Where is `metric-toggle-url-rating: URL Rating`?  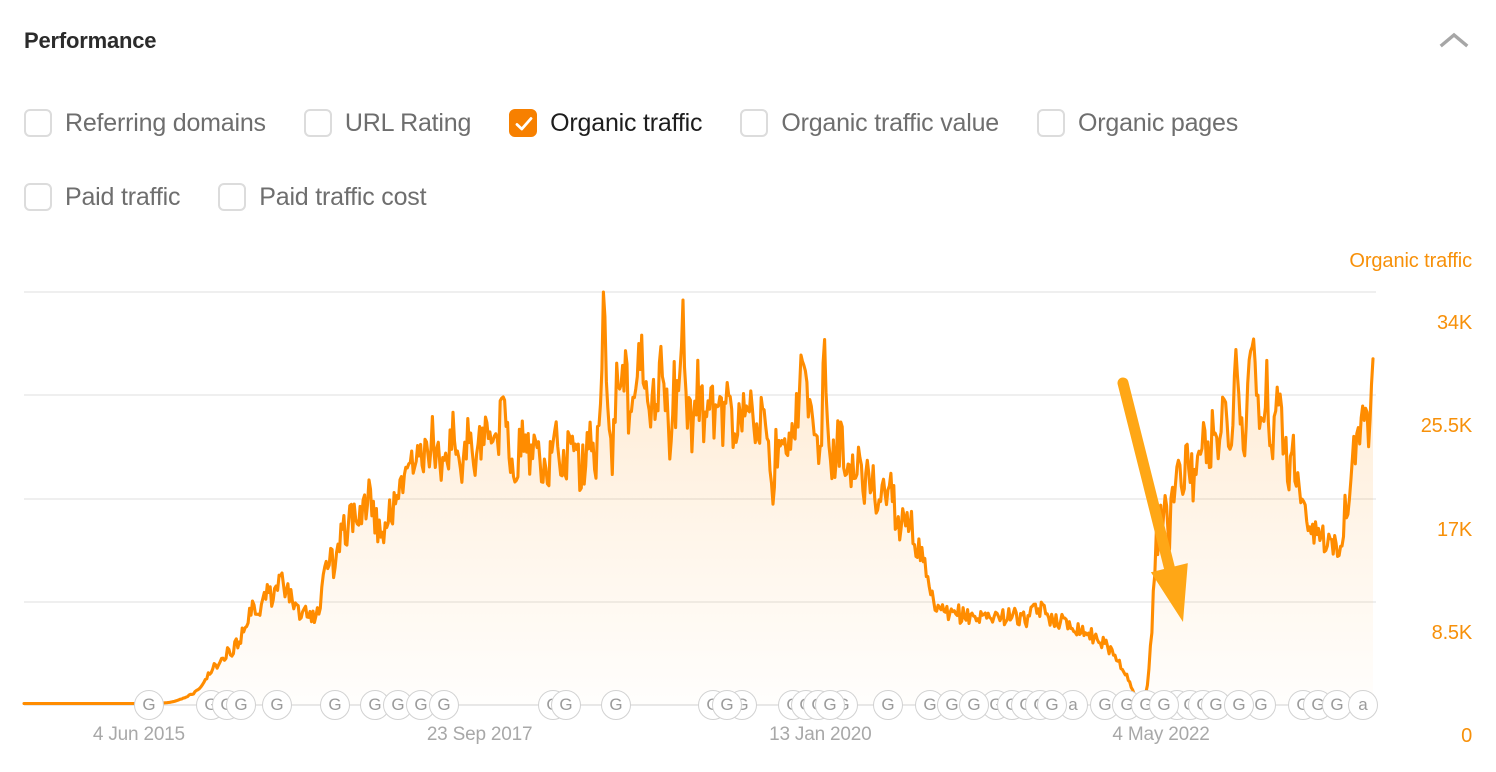
metric-toggle-url-rating: URL Rating is located at coordinates (387, 122).